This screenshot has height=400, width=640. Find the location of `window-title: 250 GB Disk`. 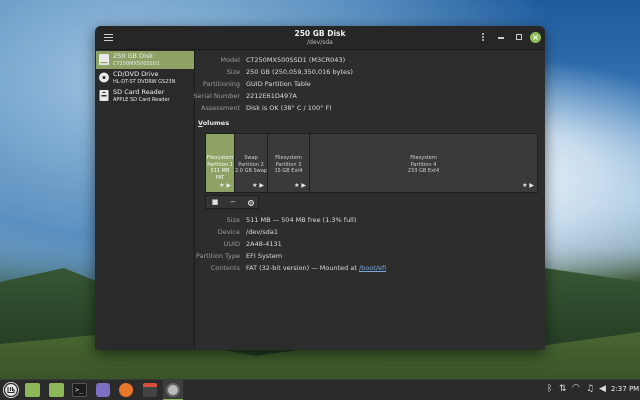

window-title: 250 GB Disk is located at coordinates (320, 33).